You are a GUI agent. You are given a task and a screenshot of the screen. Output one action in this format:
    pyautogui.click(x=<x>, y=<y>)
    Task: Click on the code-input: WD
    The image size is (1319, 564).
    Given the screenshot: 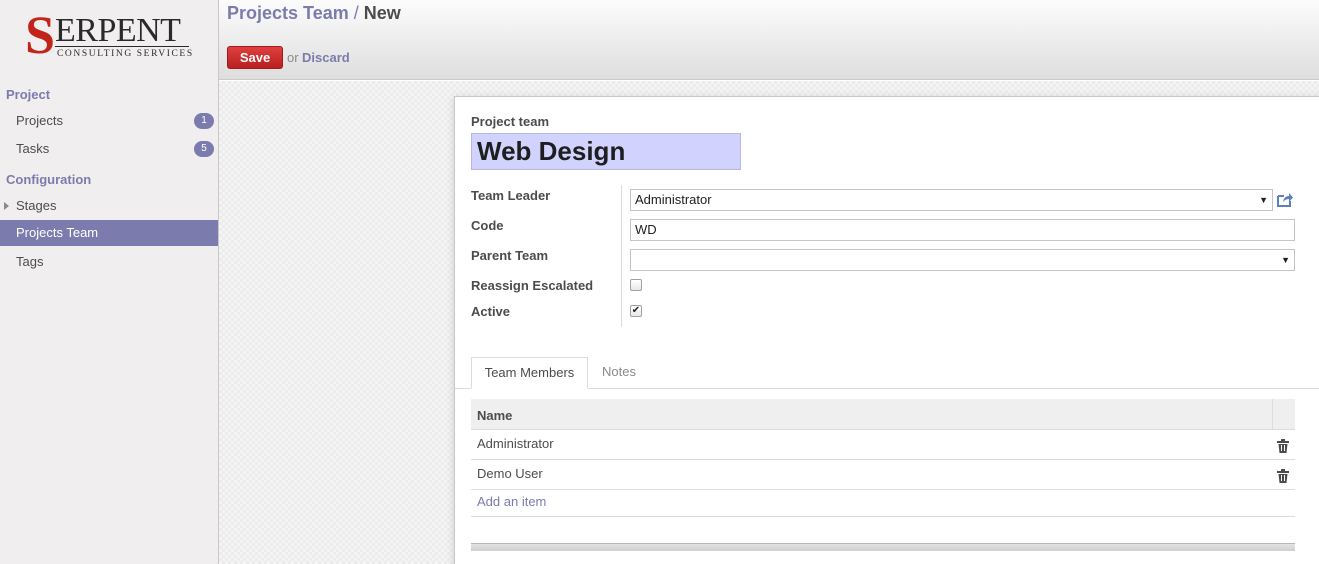 What is the action you would take?
    pyautogui.click(x=962, y=230)
    